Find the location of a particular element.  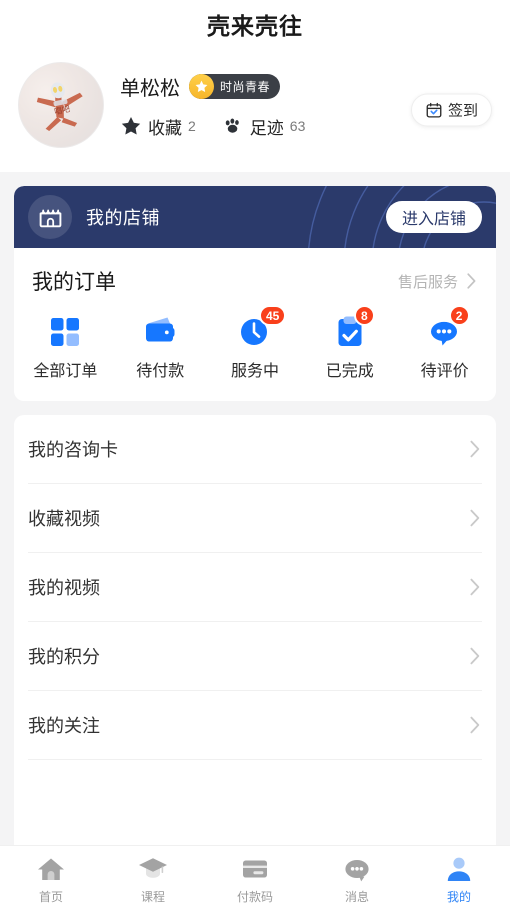

order-status-unpaid-label: 待付款 is located at coordinates (160, 371).